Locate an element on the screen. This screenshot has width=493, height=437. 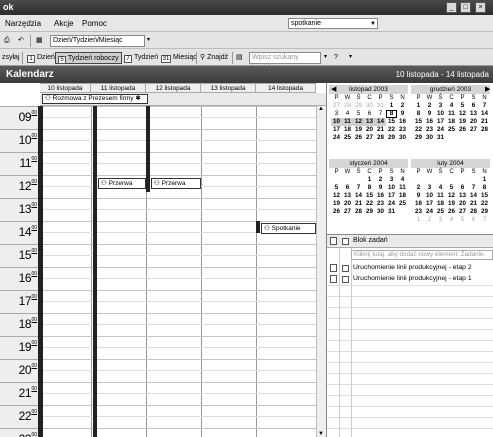
calendar-scrollbar: ▲ ▼ is located at coordinates (321, 271).